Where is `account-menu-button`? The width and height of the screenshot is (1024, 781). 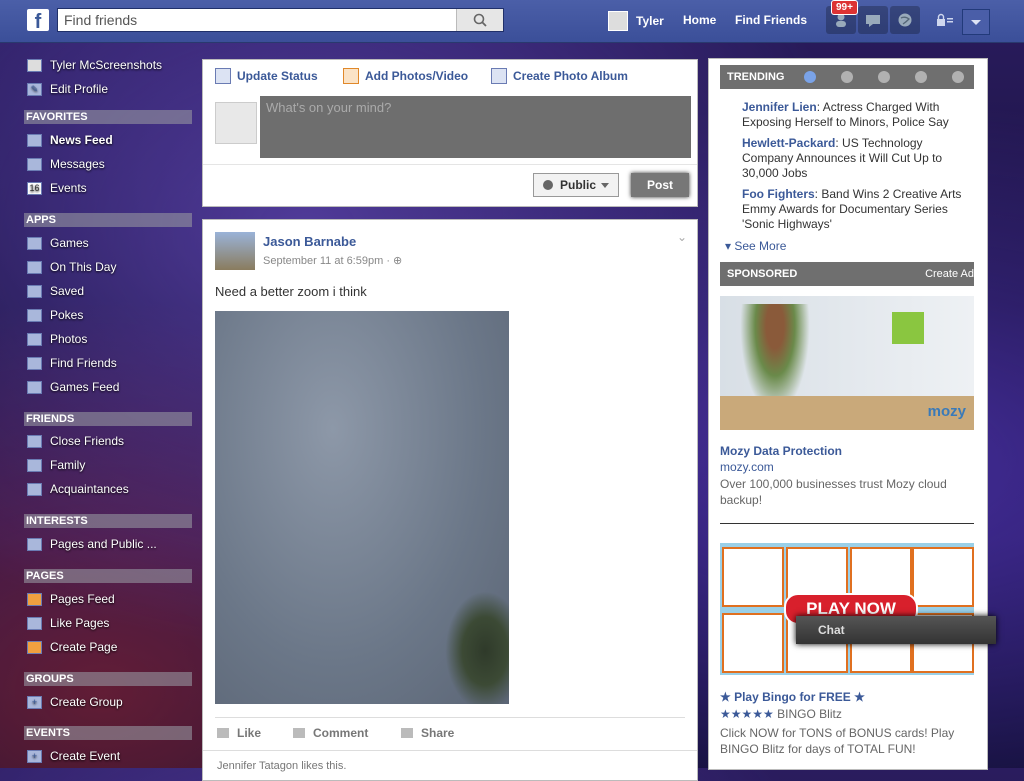
account-menu-button is located at coordinates (976, 22).